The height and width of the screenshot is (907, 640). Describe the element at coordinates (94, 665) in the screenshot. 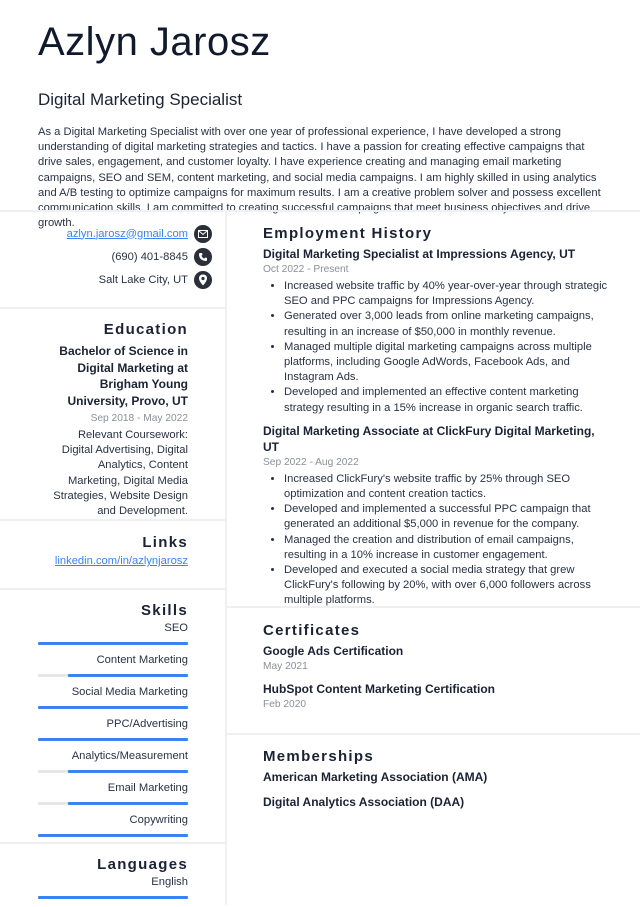

I see `skill-item: Content Marketing` at that location.